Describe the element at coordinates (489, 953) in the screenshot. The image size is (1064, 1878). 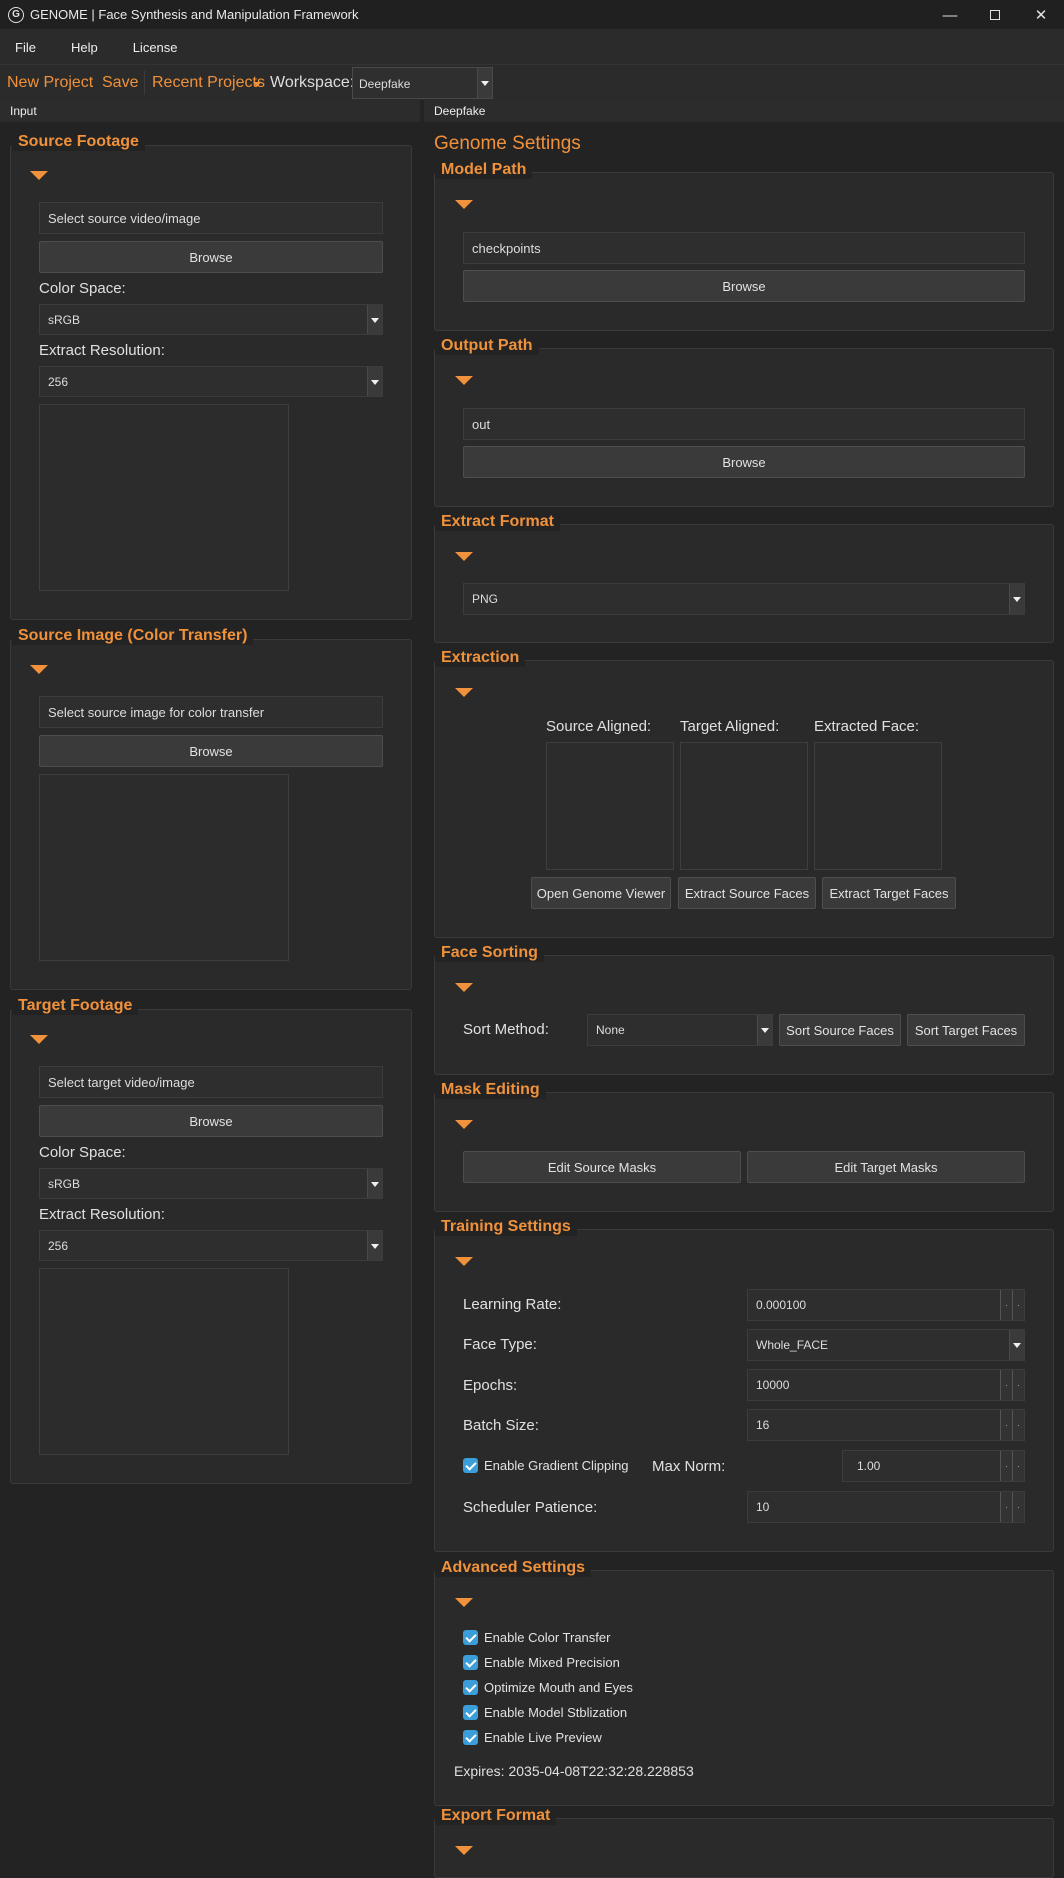
I see `face-sorting-title: Face Sorting` at that location.